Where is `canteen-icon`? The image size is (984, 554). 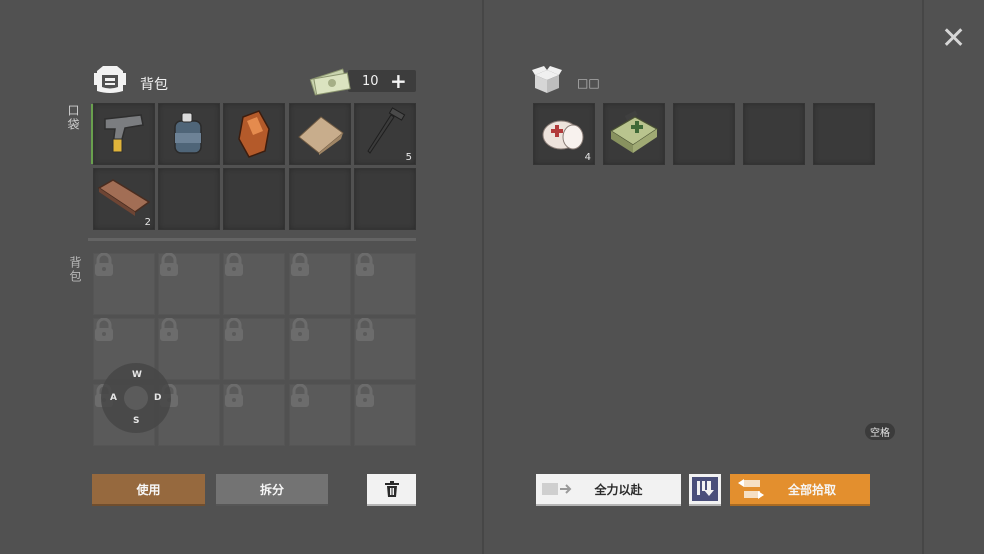 canteen-icon is located at coordinates (188, 133).